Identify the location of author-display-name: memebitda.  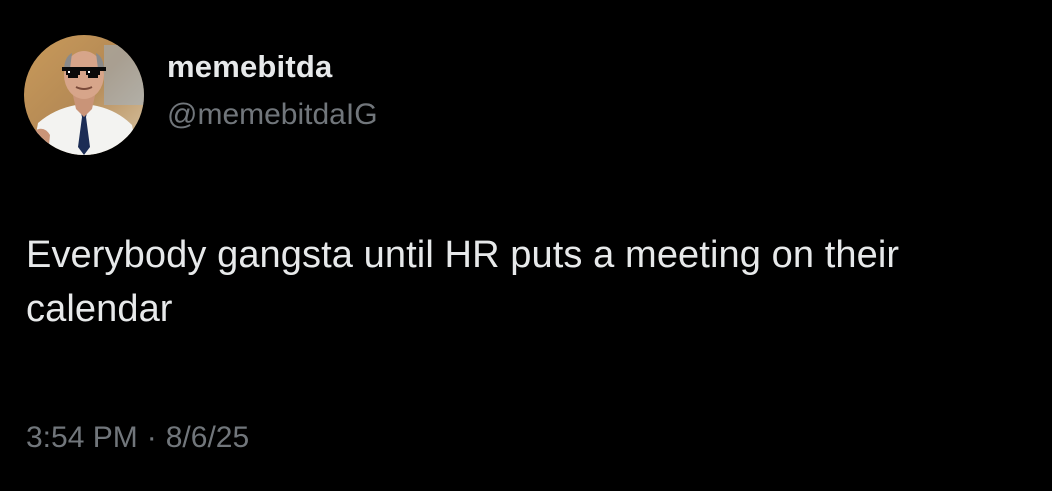
(272, 67).